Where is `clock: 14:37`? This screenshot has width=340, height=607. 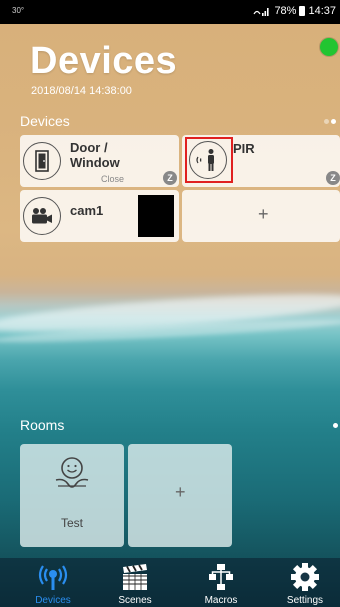
clock: 14:37 is located at coordinates (322, 11).